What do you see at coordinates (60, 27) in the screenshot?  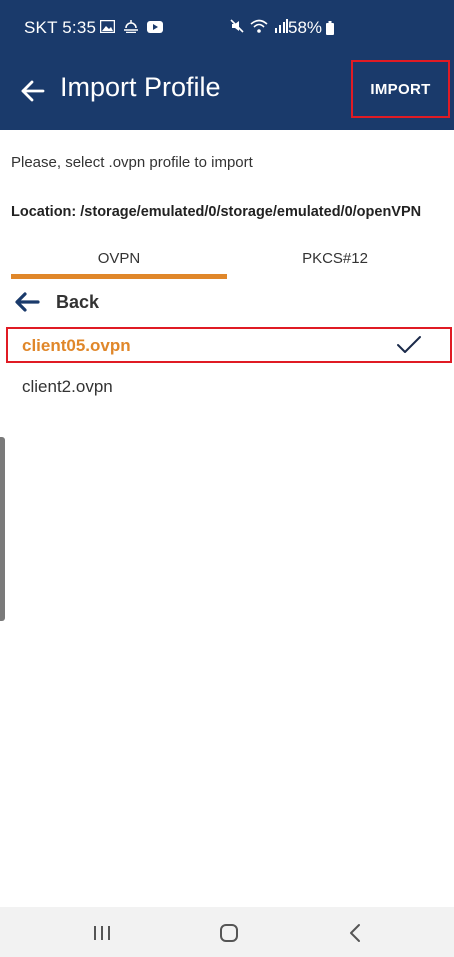 I see `status-time: SKT 5:35` at bounding box center [60, 27].